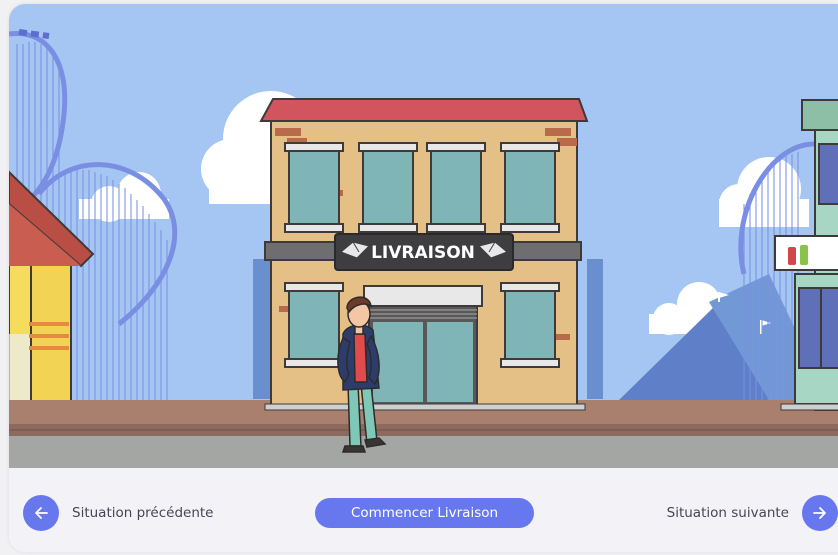  I want to click on start-delivery-button: Commencer Livraison, so click(424, 513).